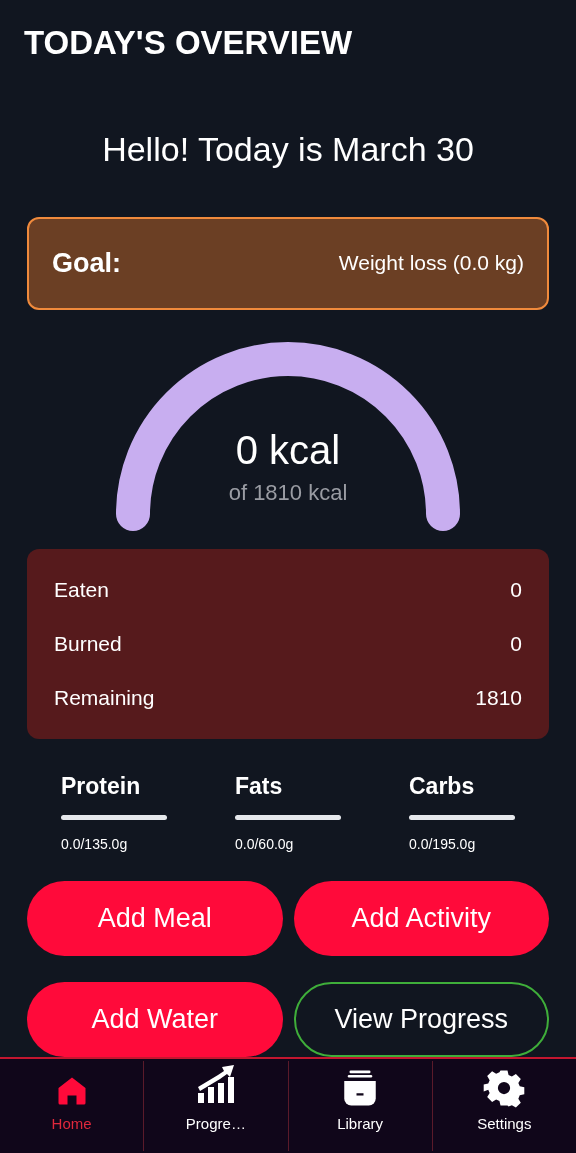 This screenshot has width=576, height=1153. Describe the element at coordinates (443, 844) in the screenshot. I see `macro-reading: 0.0/195.0g` at that location.